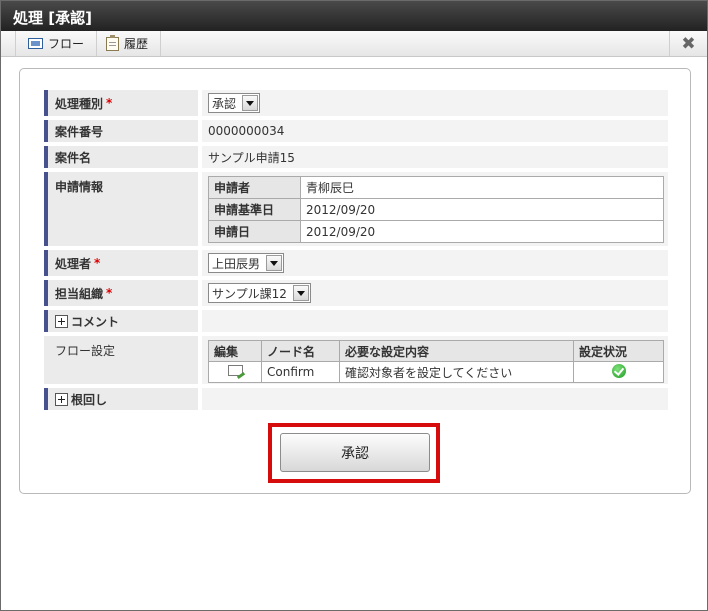  Describe the element at coordinates (356, 103) in the screenshot. I see `row-process-type: 処理種別 * 承認` at that location.